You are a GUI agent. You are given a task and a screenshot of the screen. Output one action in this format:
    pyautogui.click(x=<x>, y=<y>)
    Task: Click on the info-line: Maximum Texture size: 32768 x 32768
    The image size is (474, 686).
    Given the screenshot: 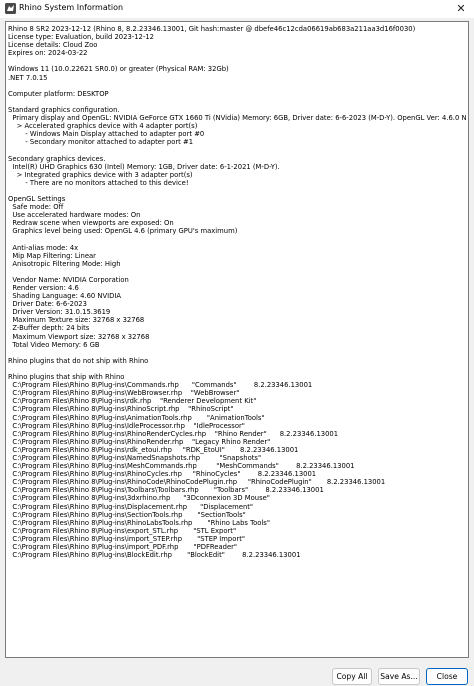 What is the action you would take?
    pyautogui.click(x=76, y=320)
    